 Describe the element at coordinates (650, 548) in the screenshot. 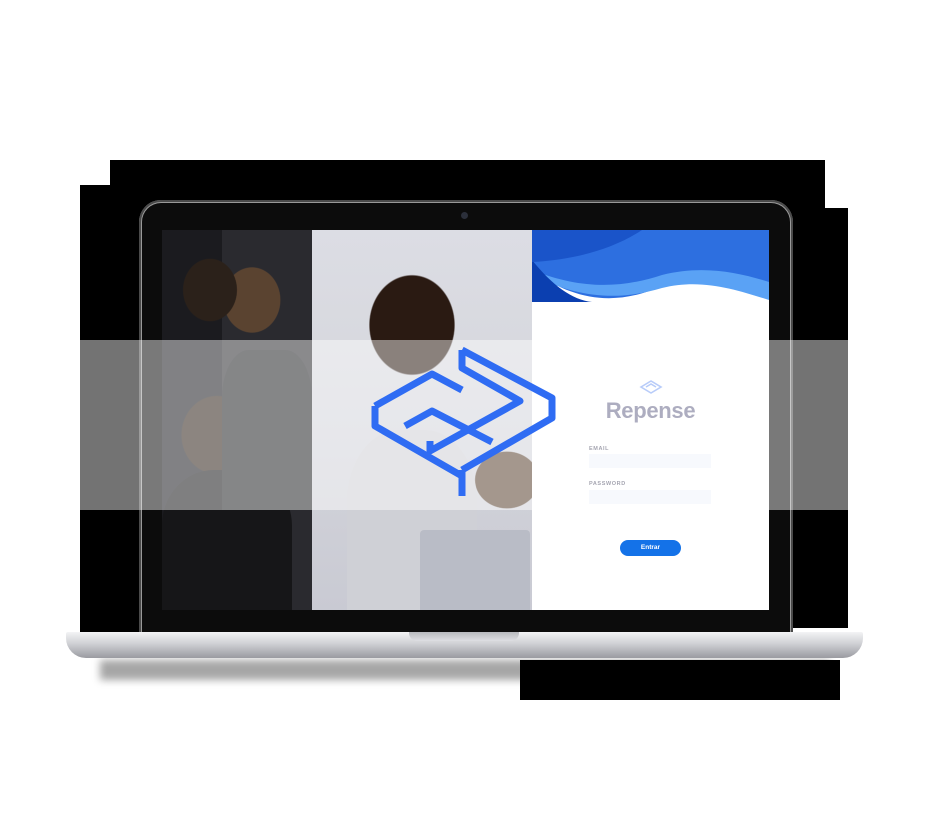

I see `enter-button: Entrar` at that location.